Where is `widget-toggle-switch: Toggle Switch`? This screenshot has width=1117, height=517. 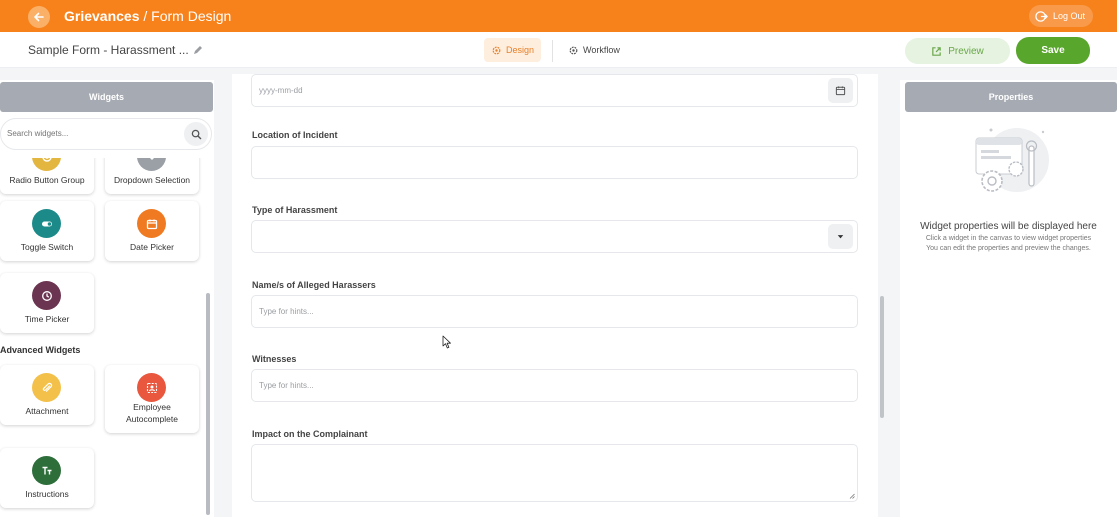
widget-toggle-switch: Toggle Switch is located at coordinates (47, 231).